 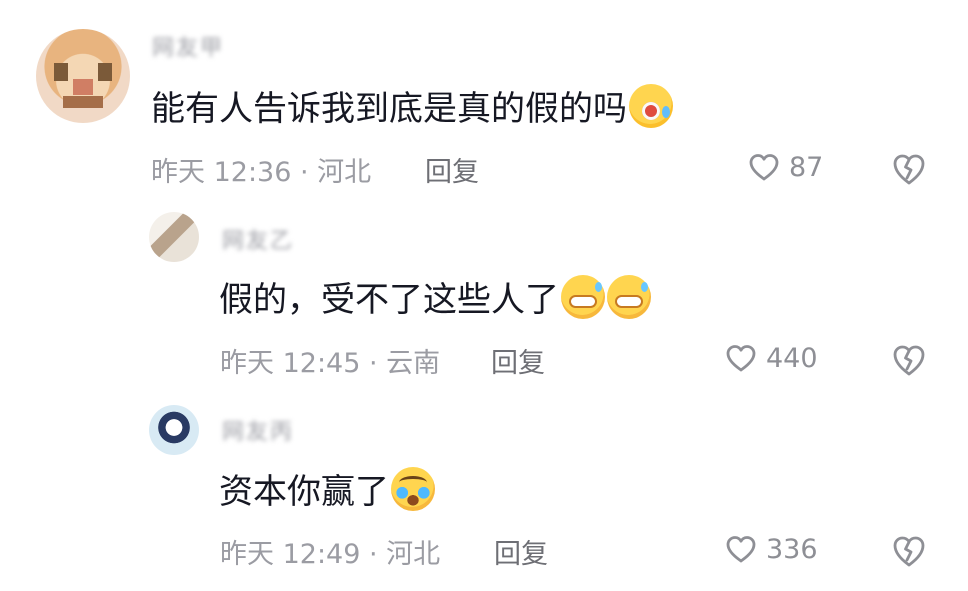 I want to click on username: 网友甲, so click(x=188, y=46).